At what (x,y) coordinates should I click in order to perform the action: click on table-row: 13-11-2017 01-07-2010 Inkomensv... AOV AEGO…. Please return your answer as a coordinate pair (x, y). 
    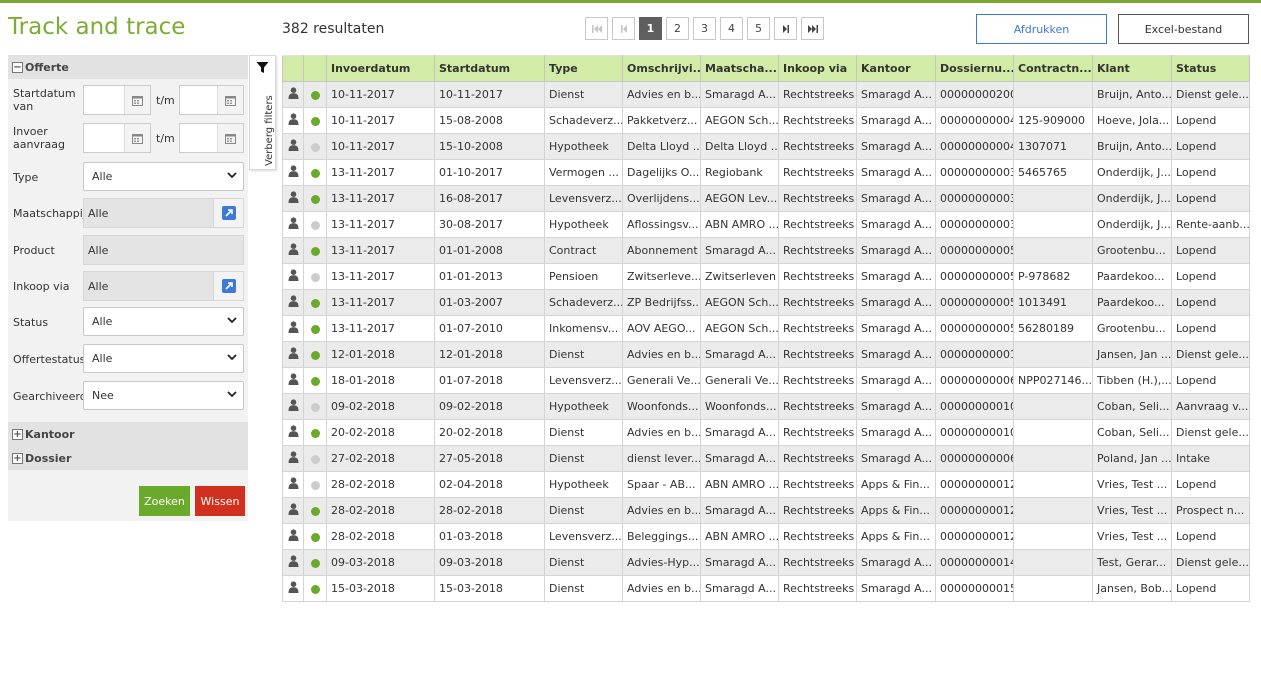
    Looking at the image, I should click on (766, 328).